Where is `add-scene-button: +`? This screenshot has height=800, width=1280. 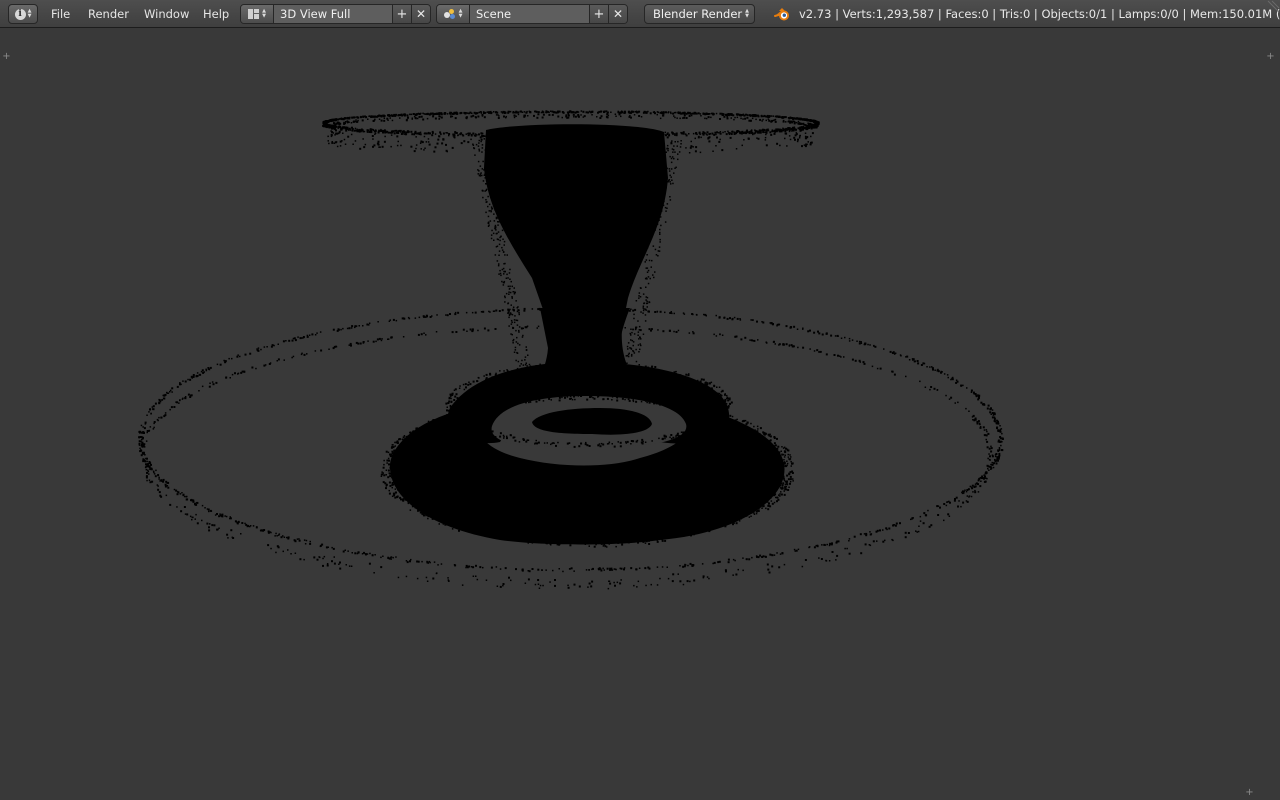
add-scene-button: + is located at coordinates (599, 14).